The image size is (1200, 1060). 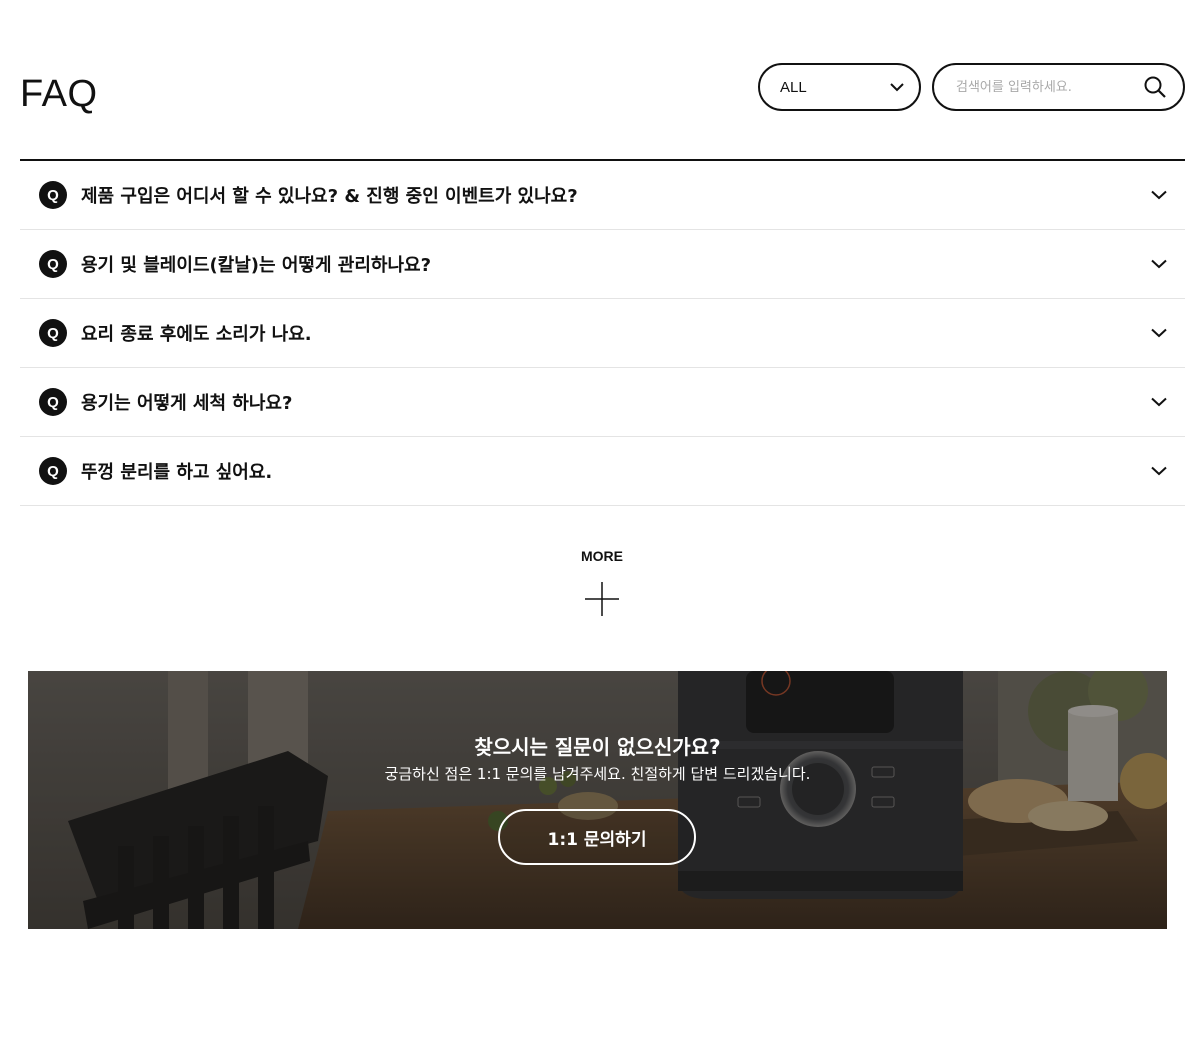 I want to click on faq-question: 뚜껑 분리를 하고 싶어요., so click(x=177, y=472).